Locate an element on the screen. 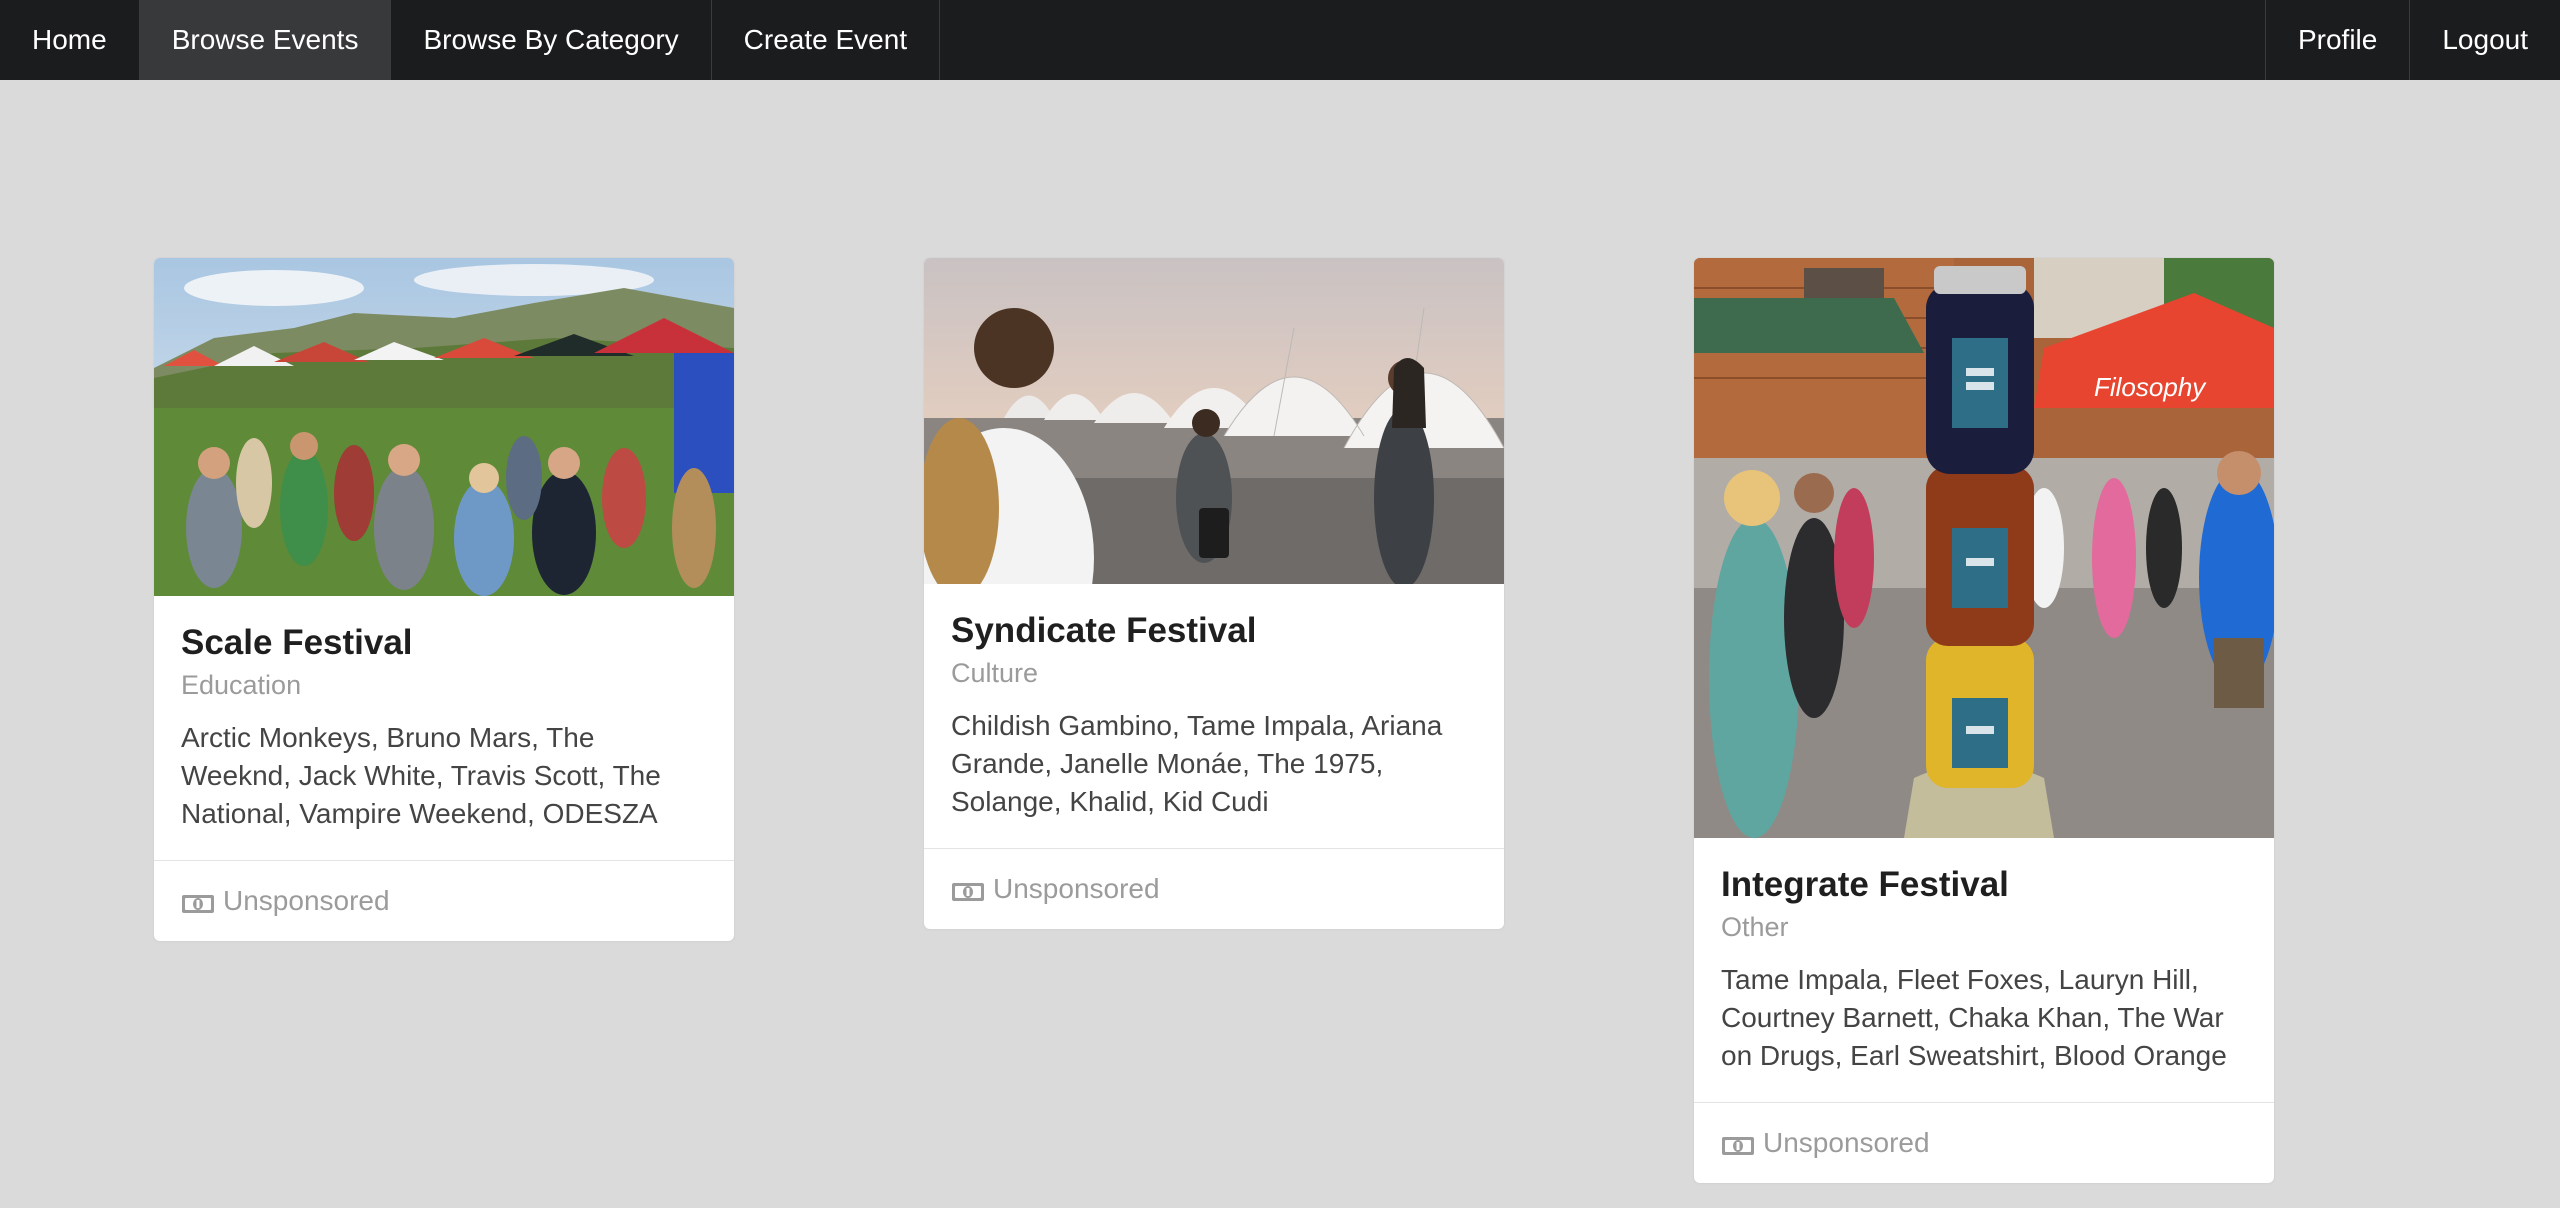  nav-profile: Profile is located at coordinates (2336, 40).